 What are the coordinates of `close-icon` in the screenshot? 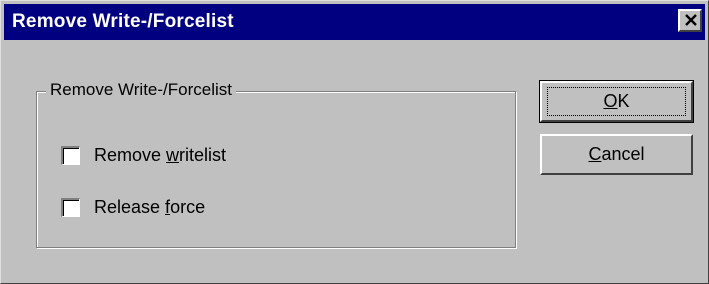 It's located at (691, 20).